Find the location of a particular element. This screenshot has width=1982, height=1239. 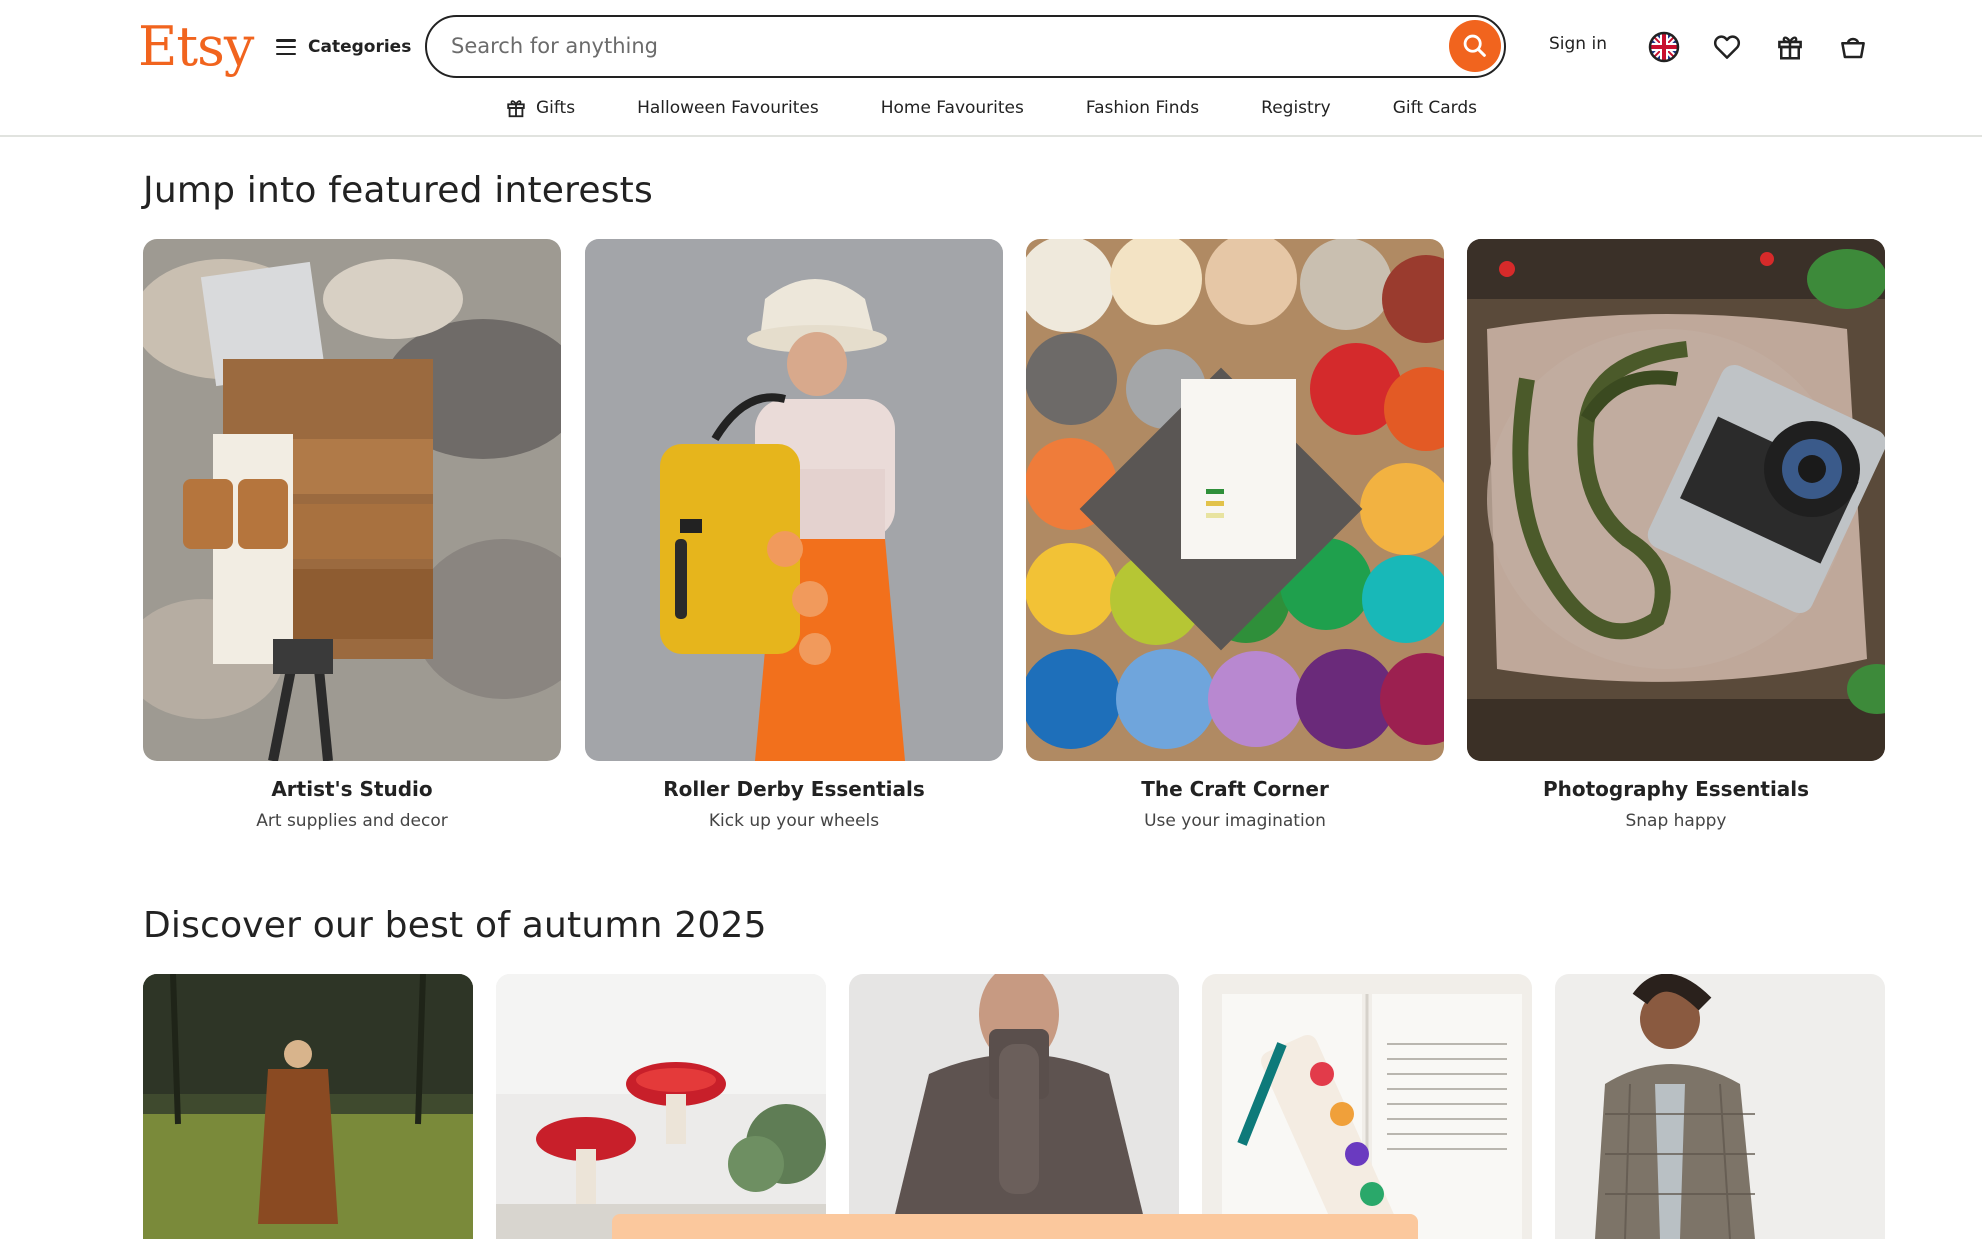

interest-card: Photography Essentials Snap happy is located at coordinates (1676, 535).